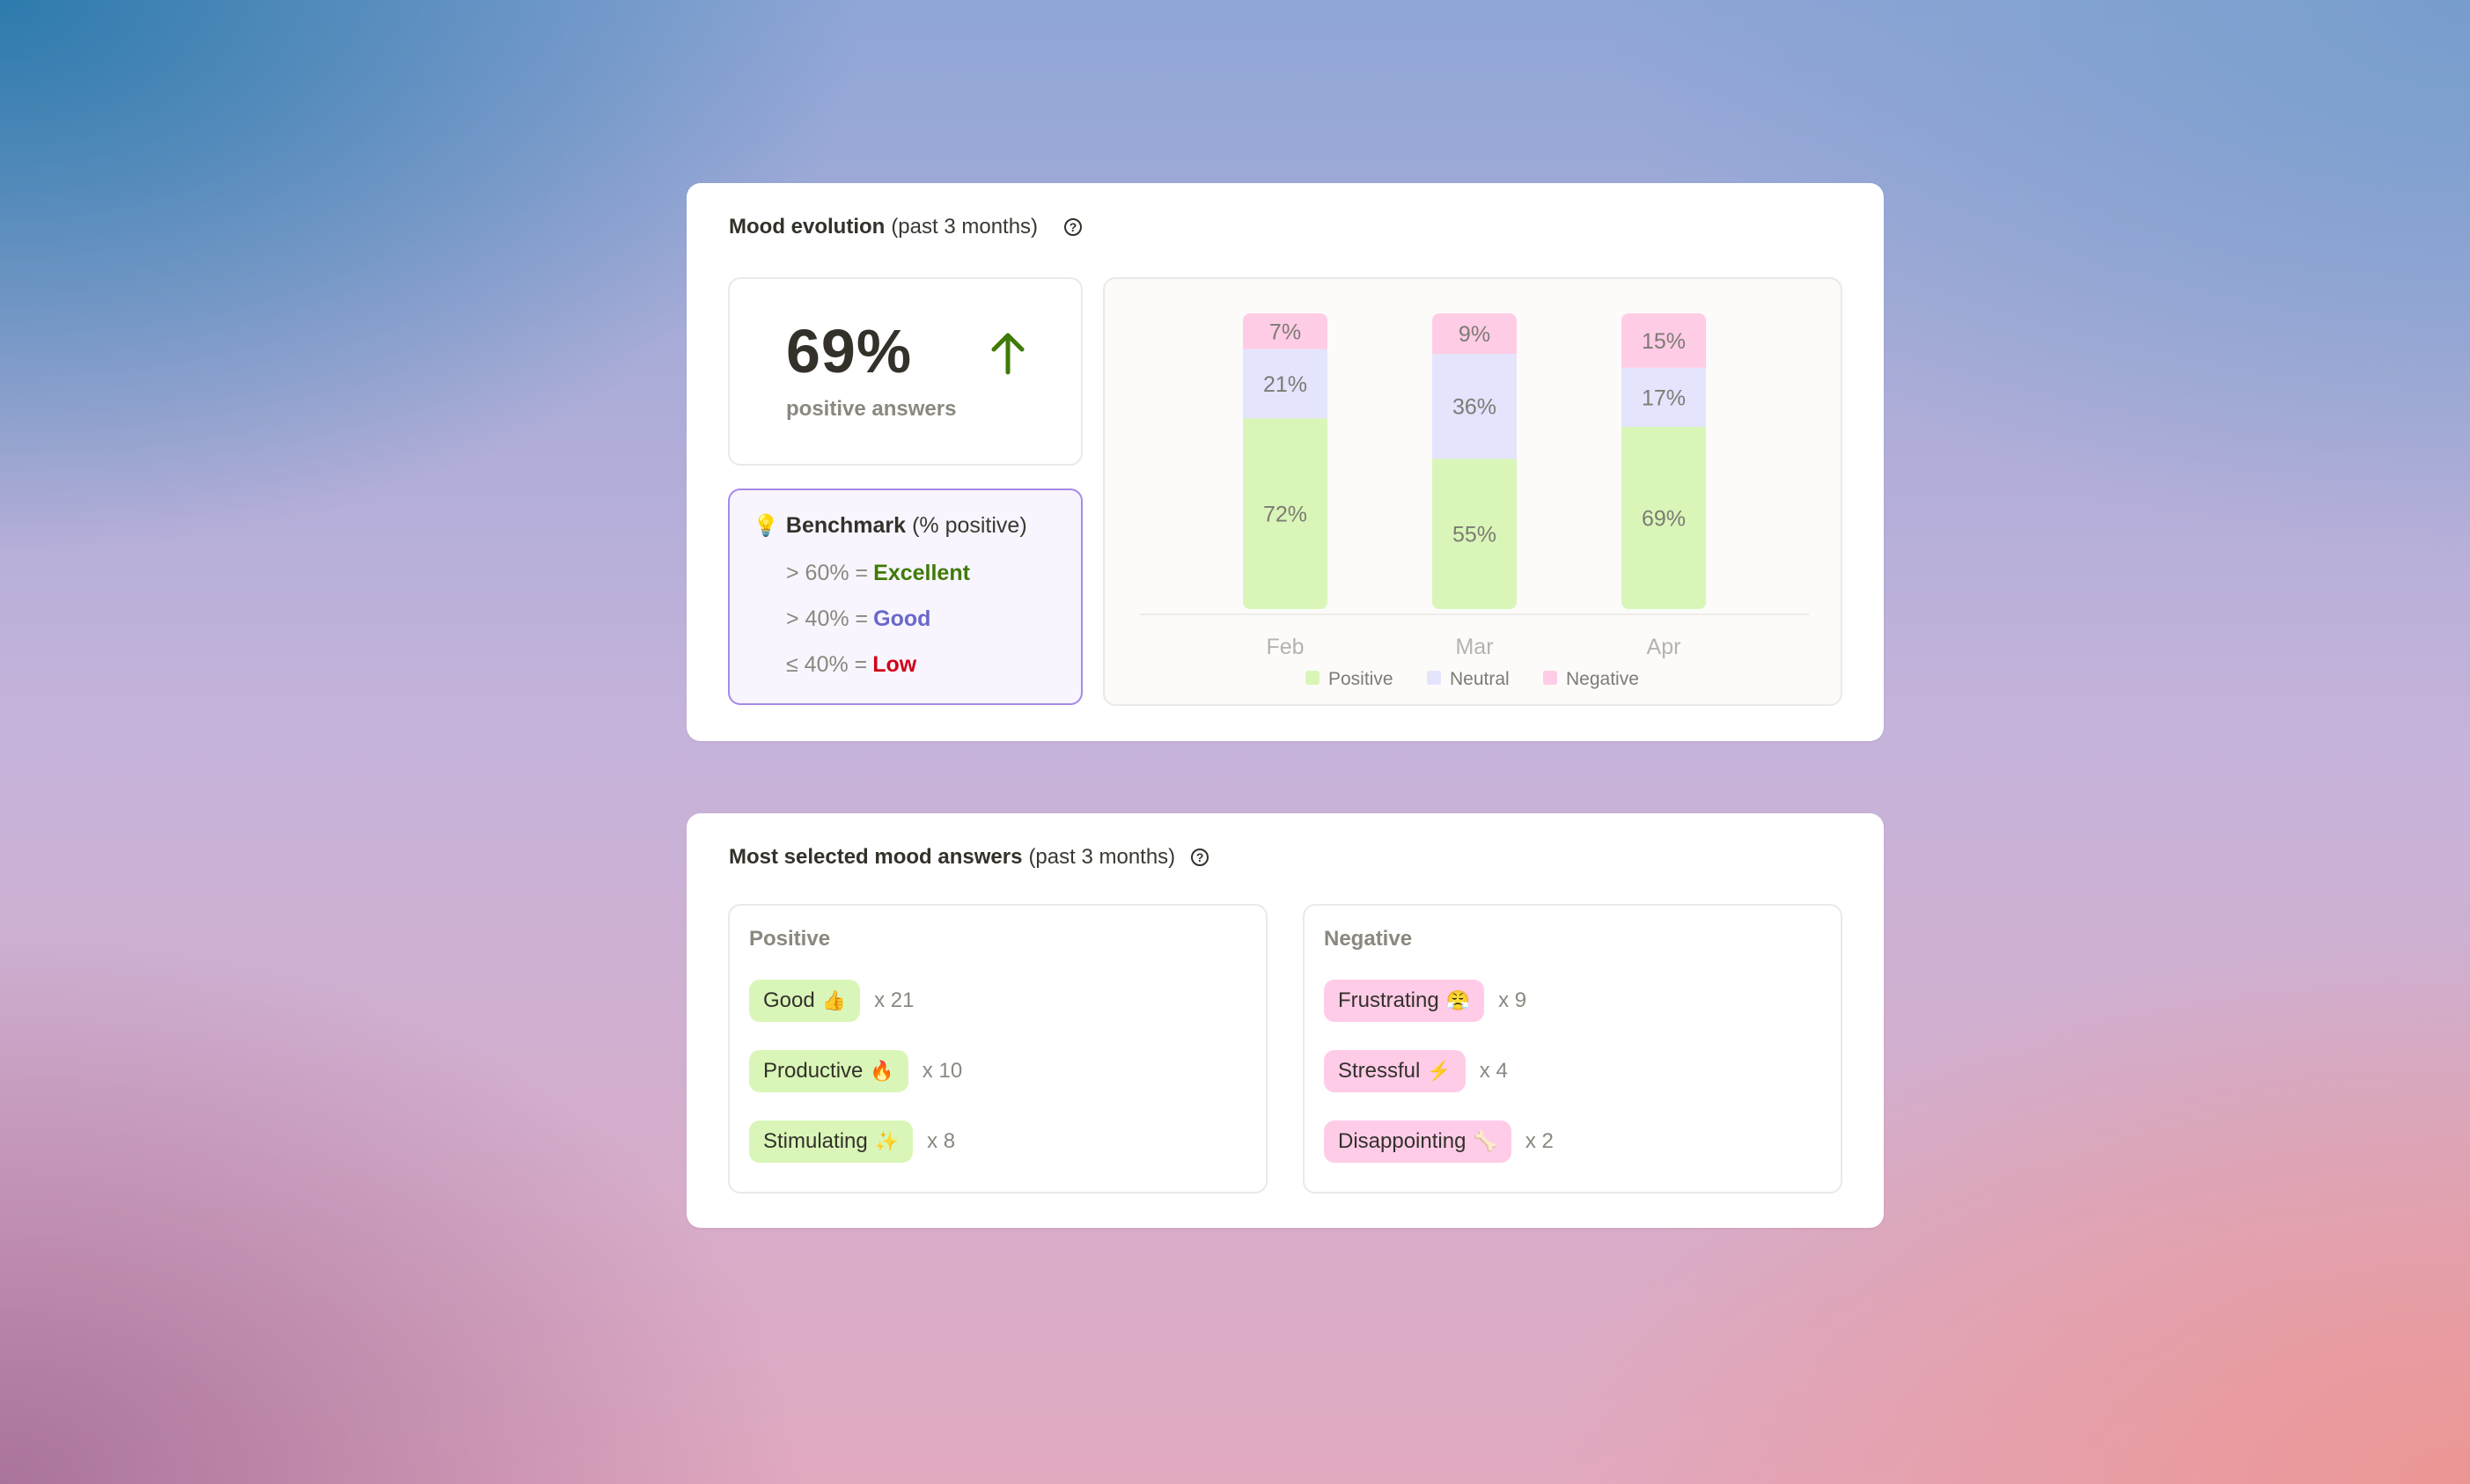 Image resolution: width=2470 pixels, height=1484 pixels. What do you see at coordinates (1285, 647) in the screenshot?
I see `x-tick-label: Feb` at bounding box center [1285, 647].